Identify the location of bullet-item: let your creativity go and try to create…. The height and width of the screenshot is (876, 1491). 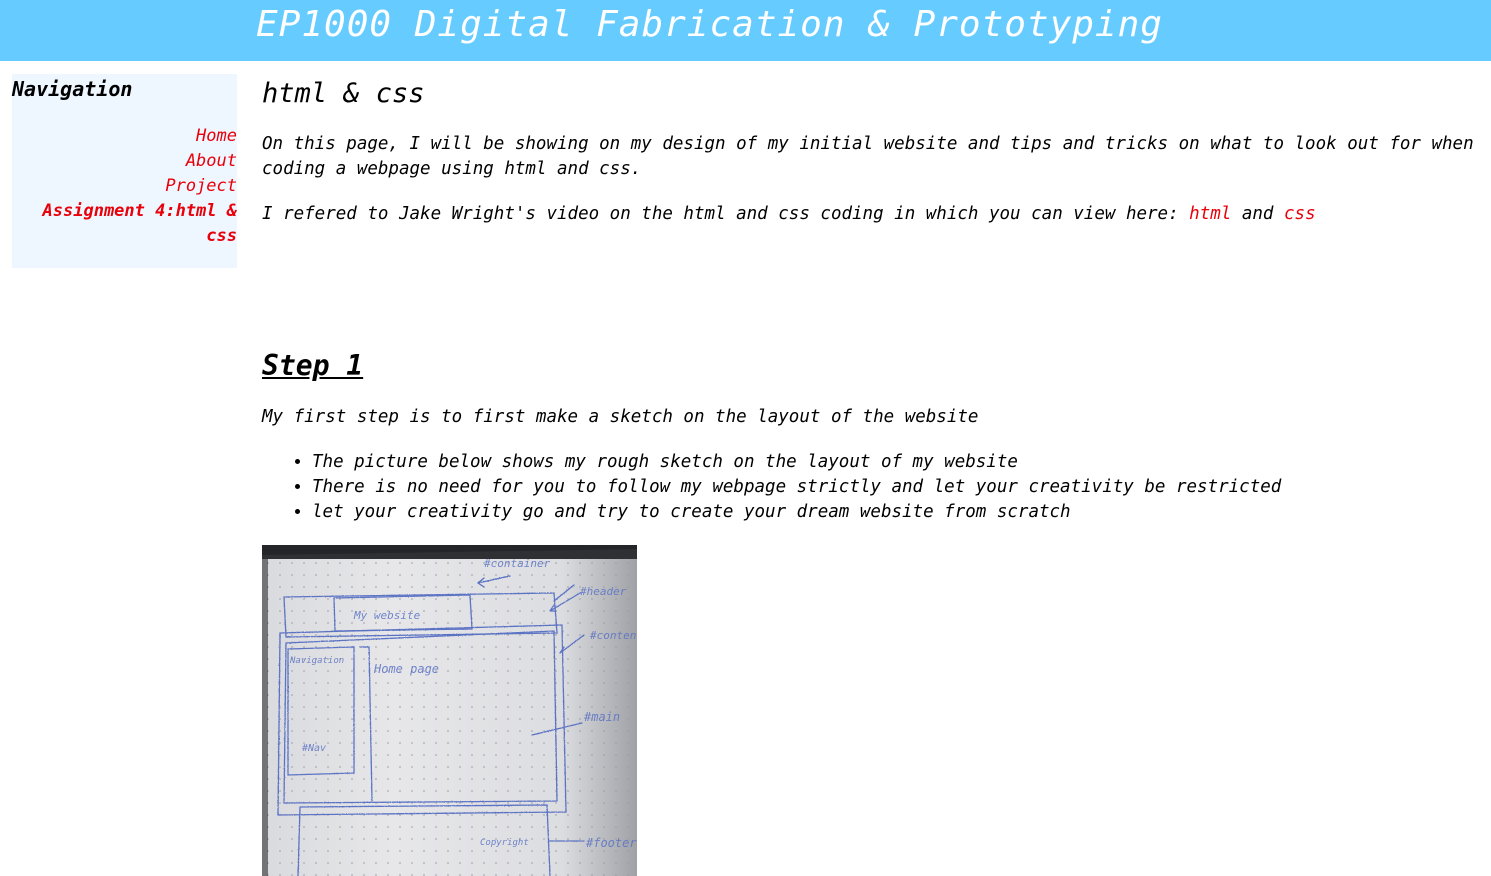
(796, 512).